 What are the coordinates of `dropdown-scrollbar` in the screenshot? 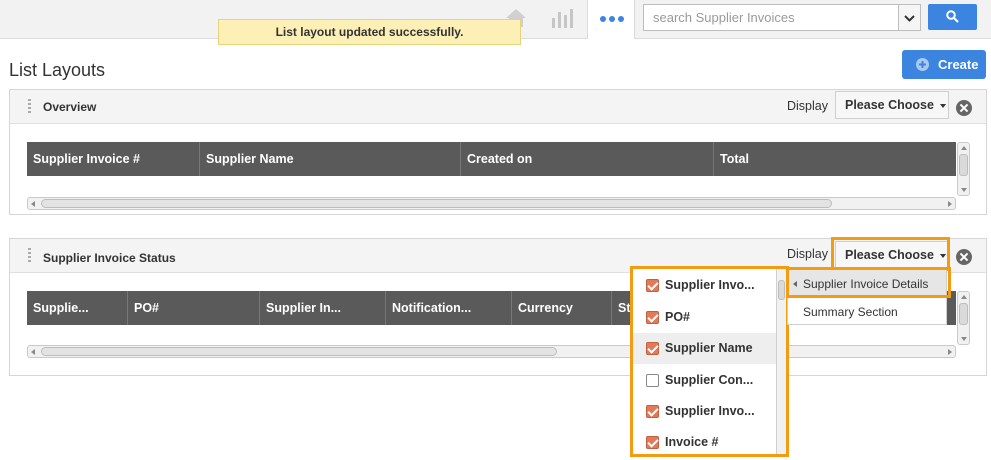 It's located at (781, 361).